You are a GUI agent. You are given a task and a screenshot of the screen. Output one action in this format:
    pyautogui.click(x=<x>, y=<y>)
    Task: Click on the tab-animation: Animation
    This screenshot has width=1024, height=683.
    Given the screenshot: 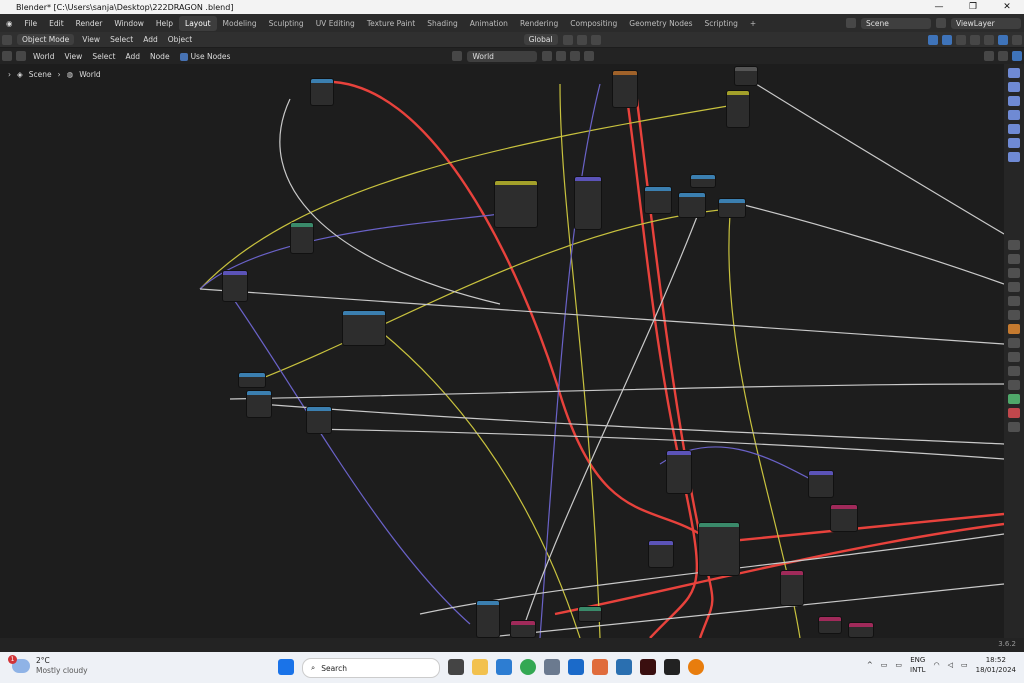 What is the action you would take?
    pyautogui.click(x=489, y=23)
    